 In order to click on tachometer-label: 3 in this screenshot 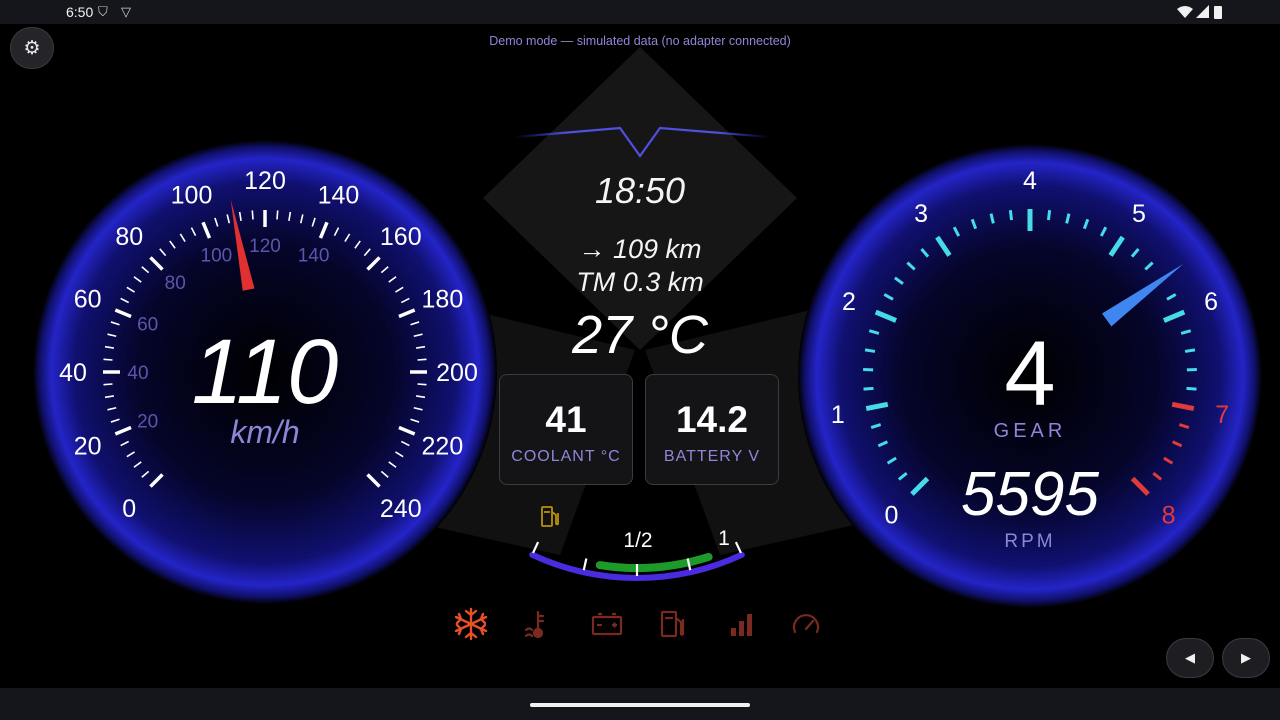, I will do `click(921, 214)`.